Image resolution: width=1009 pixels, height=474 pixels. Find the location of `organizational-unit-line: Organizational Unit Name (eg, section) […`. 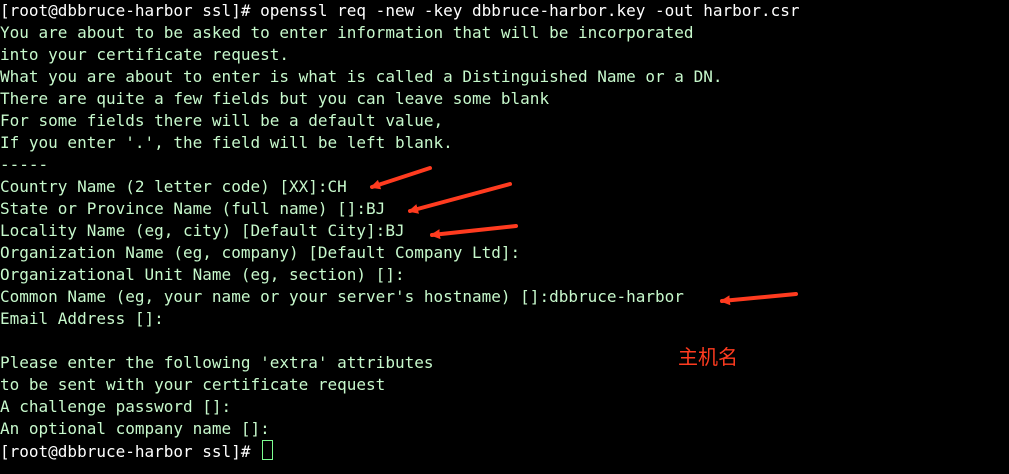

organizational-unit-line: Organizational Unit Name (eg, section) [… is located at coordinates (202, 274).